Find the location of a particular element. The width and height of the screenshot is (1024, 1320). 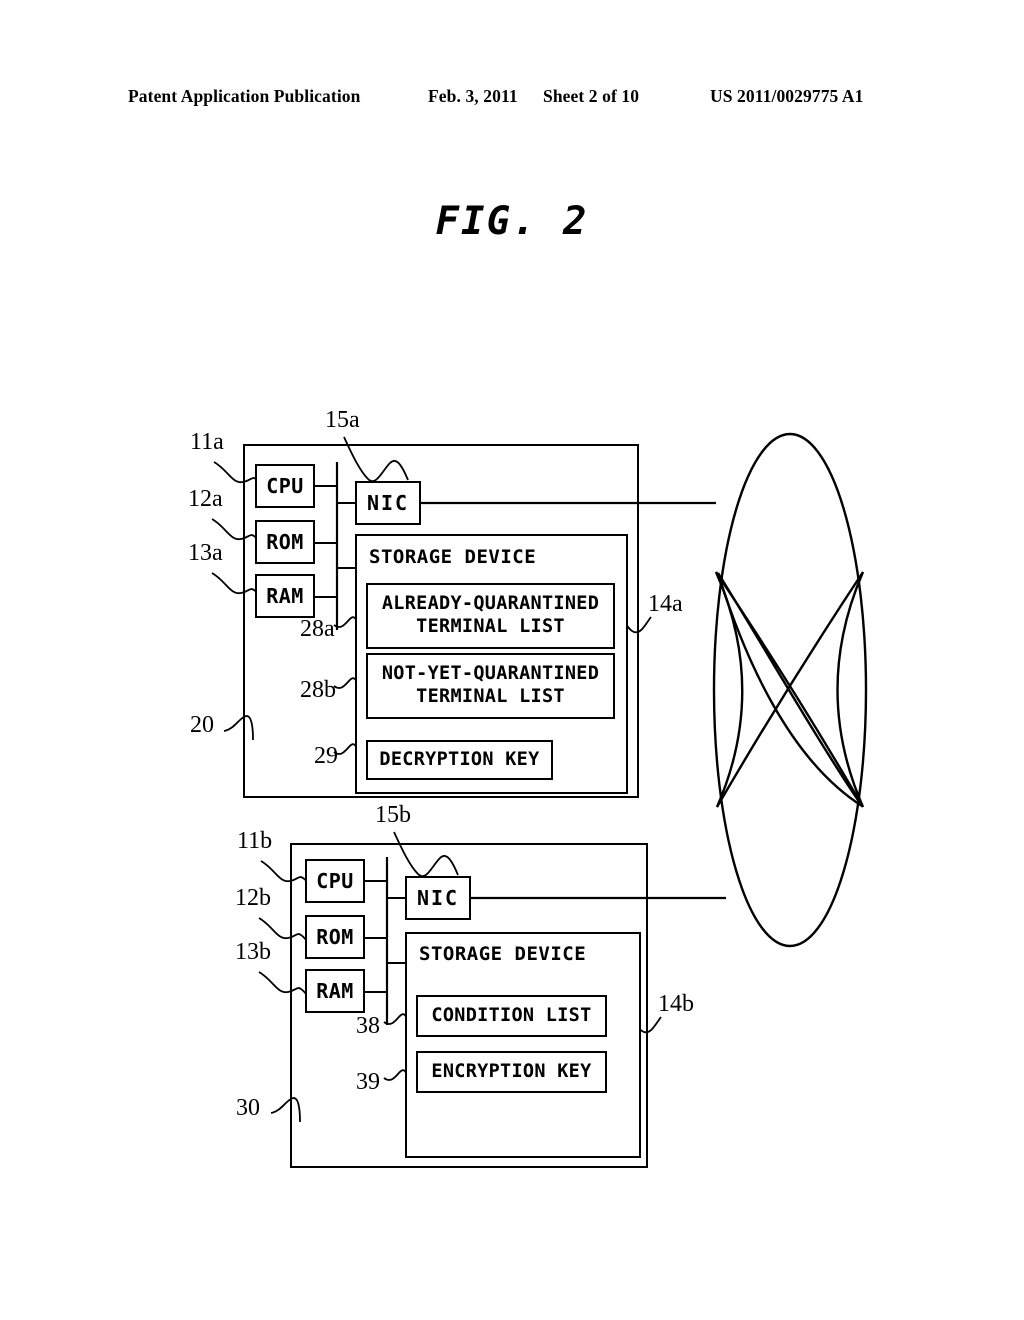

upper-storage-device-label: STORAGE DEVICE is located at coordinates (453, 557).